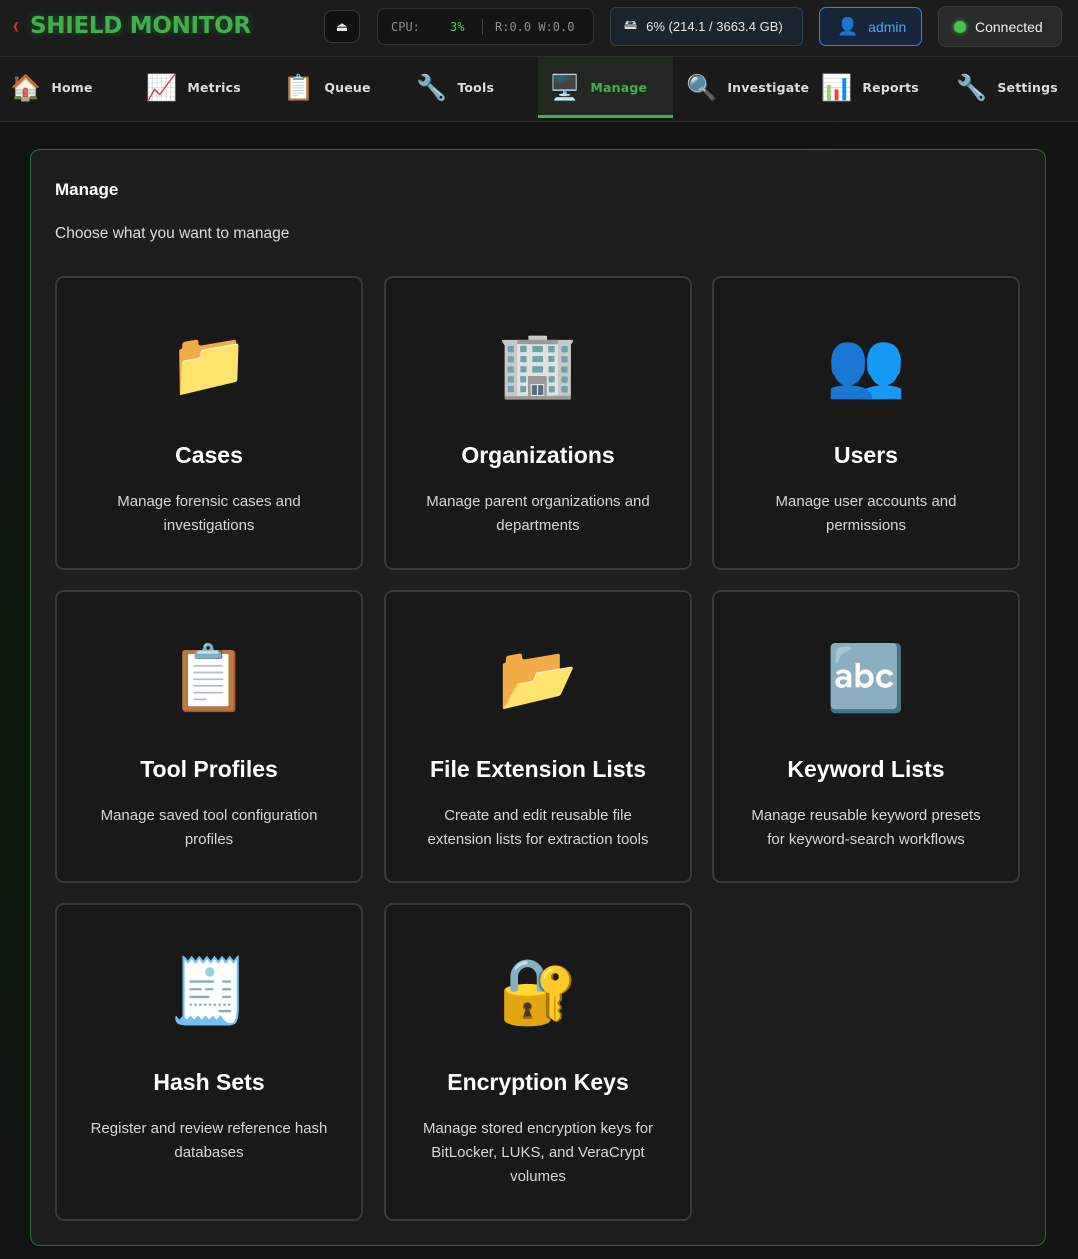 This screenshot has width=1078, height=1259. What do you see at coordinates (209, 991) in the screenshot?
I see `receipt-icon: 🧾` at bounding box center [209, 991].